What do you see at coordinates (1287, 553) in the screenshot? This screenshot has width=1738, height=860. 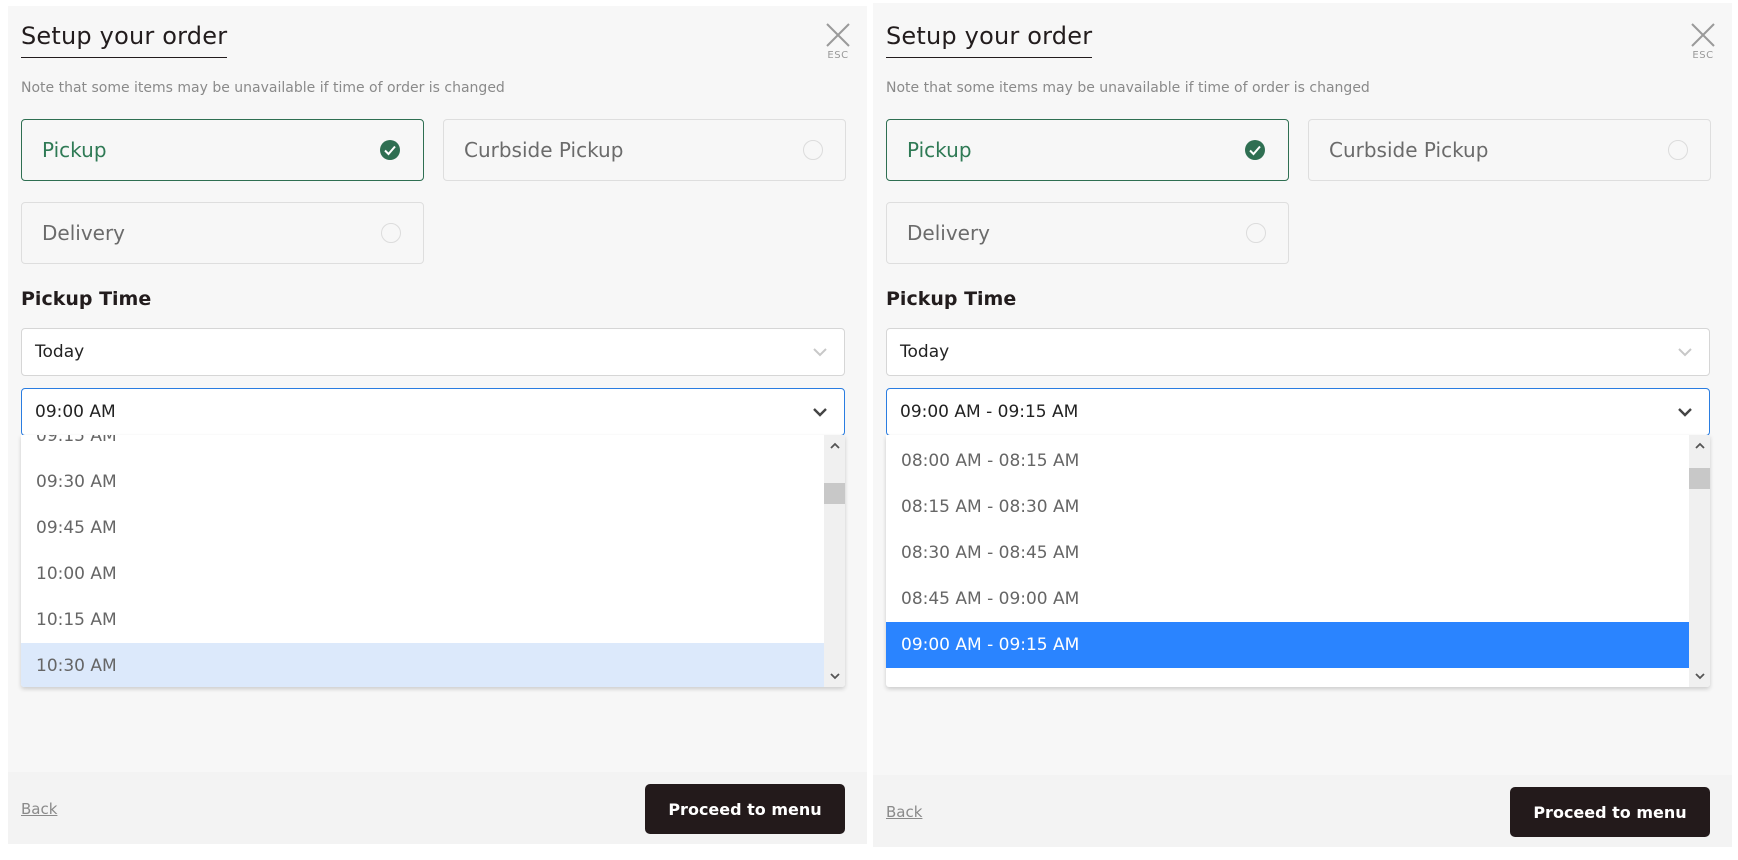 I see `time-option: 08:30 AM - 08:45 AM` at bounding box center [1287, 553].